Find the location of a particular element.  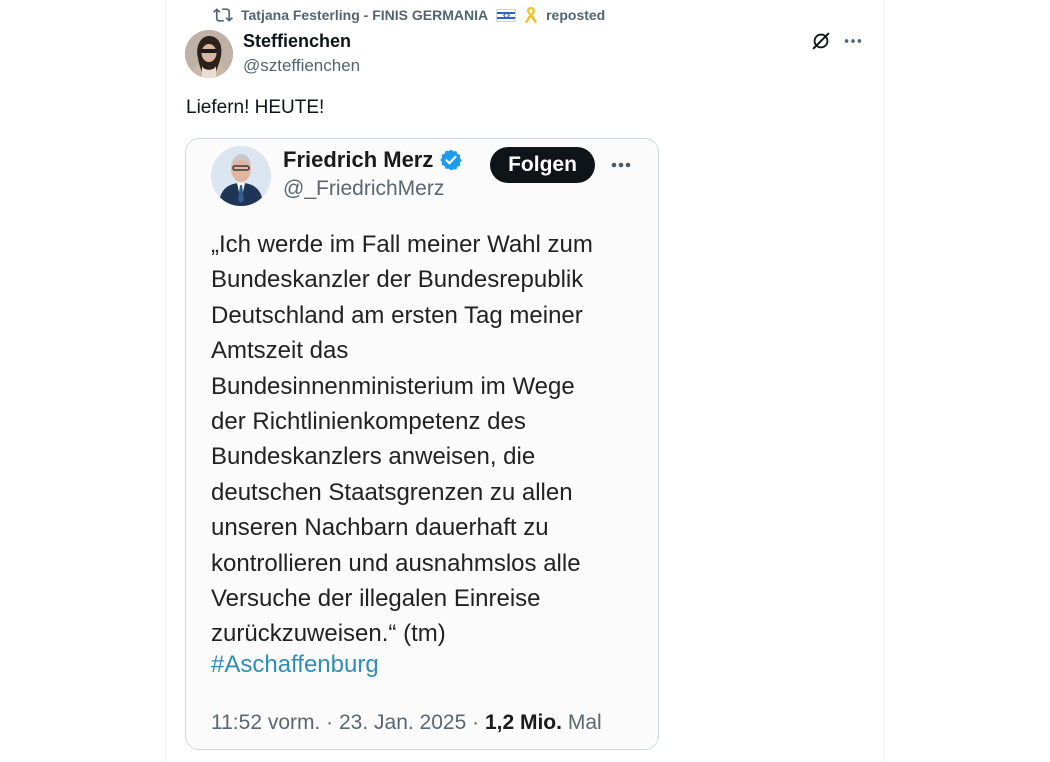

embedded-views-label: Mal is located at coordinates (584, 722).